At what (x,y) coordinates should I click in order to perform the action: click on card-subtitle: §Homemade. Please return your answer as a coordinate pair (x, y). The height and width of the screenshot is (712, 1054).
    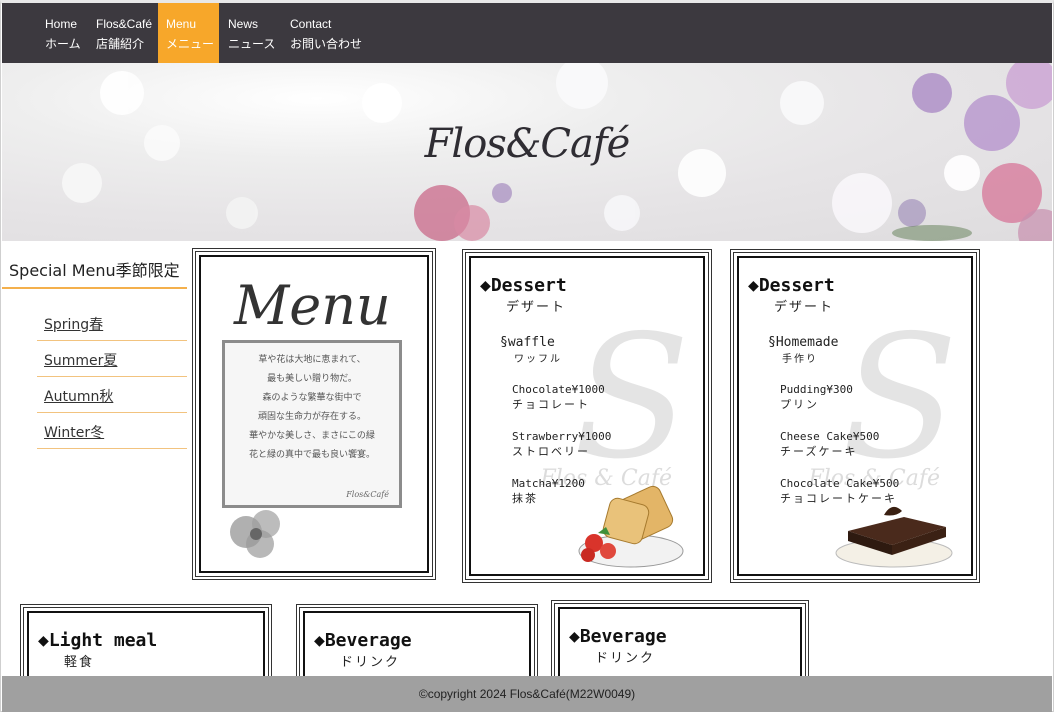
    Looking at the image, I should click on (803, 342).